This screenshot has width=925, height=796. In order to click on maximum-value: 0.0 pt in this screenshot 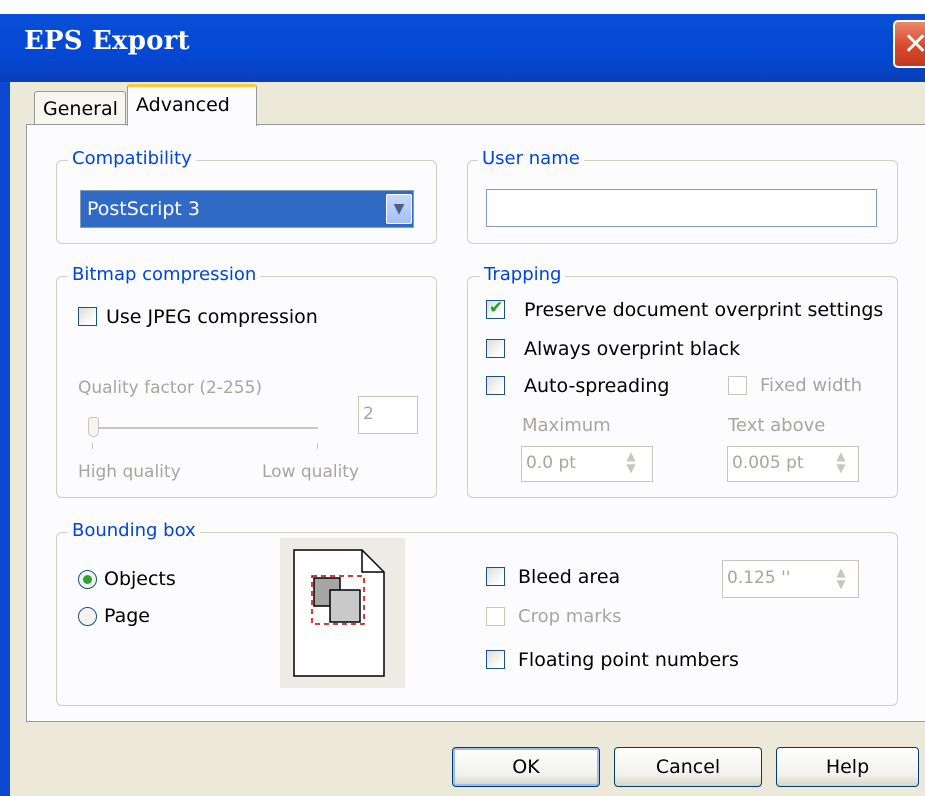, I will do `click(551, 463)`.